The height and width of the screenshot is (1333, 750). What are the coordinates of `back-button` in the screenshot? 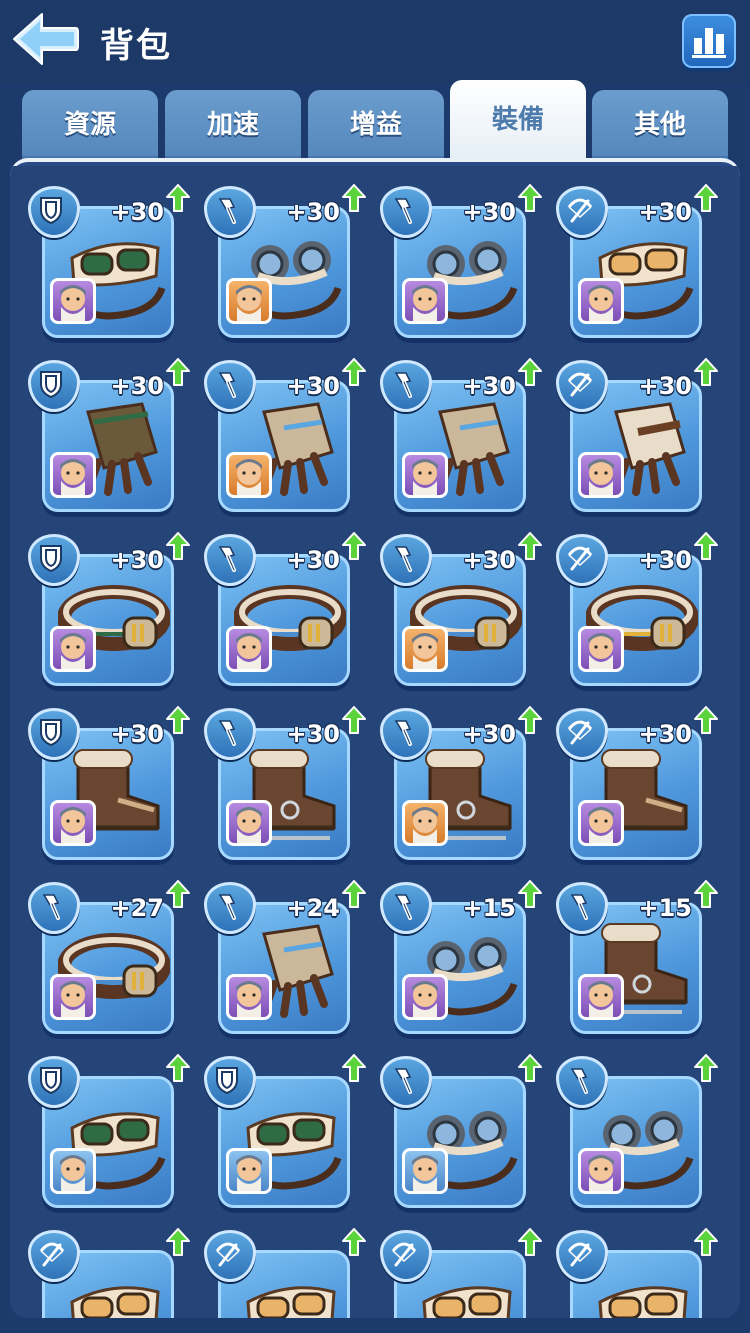 It's located at (45, 39).